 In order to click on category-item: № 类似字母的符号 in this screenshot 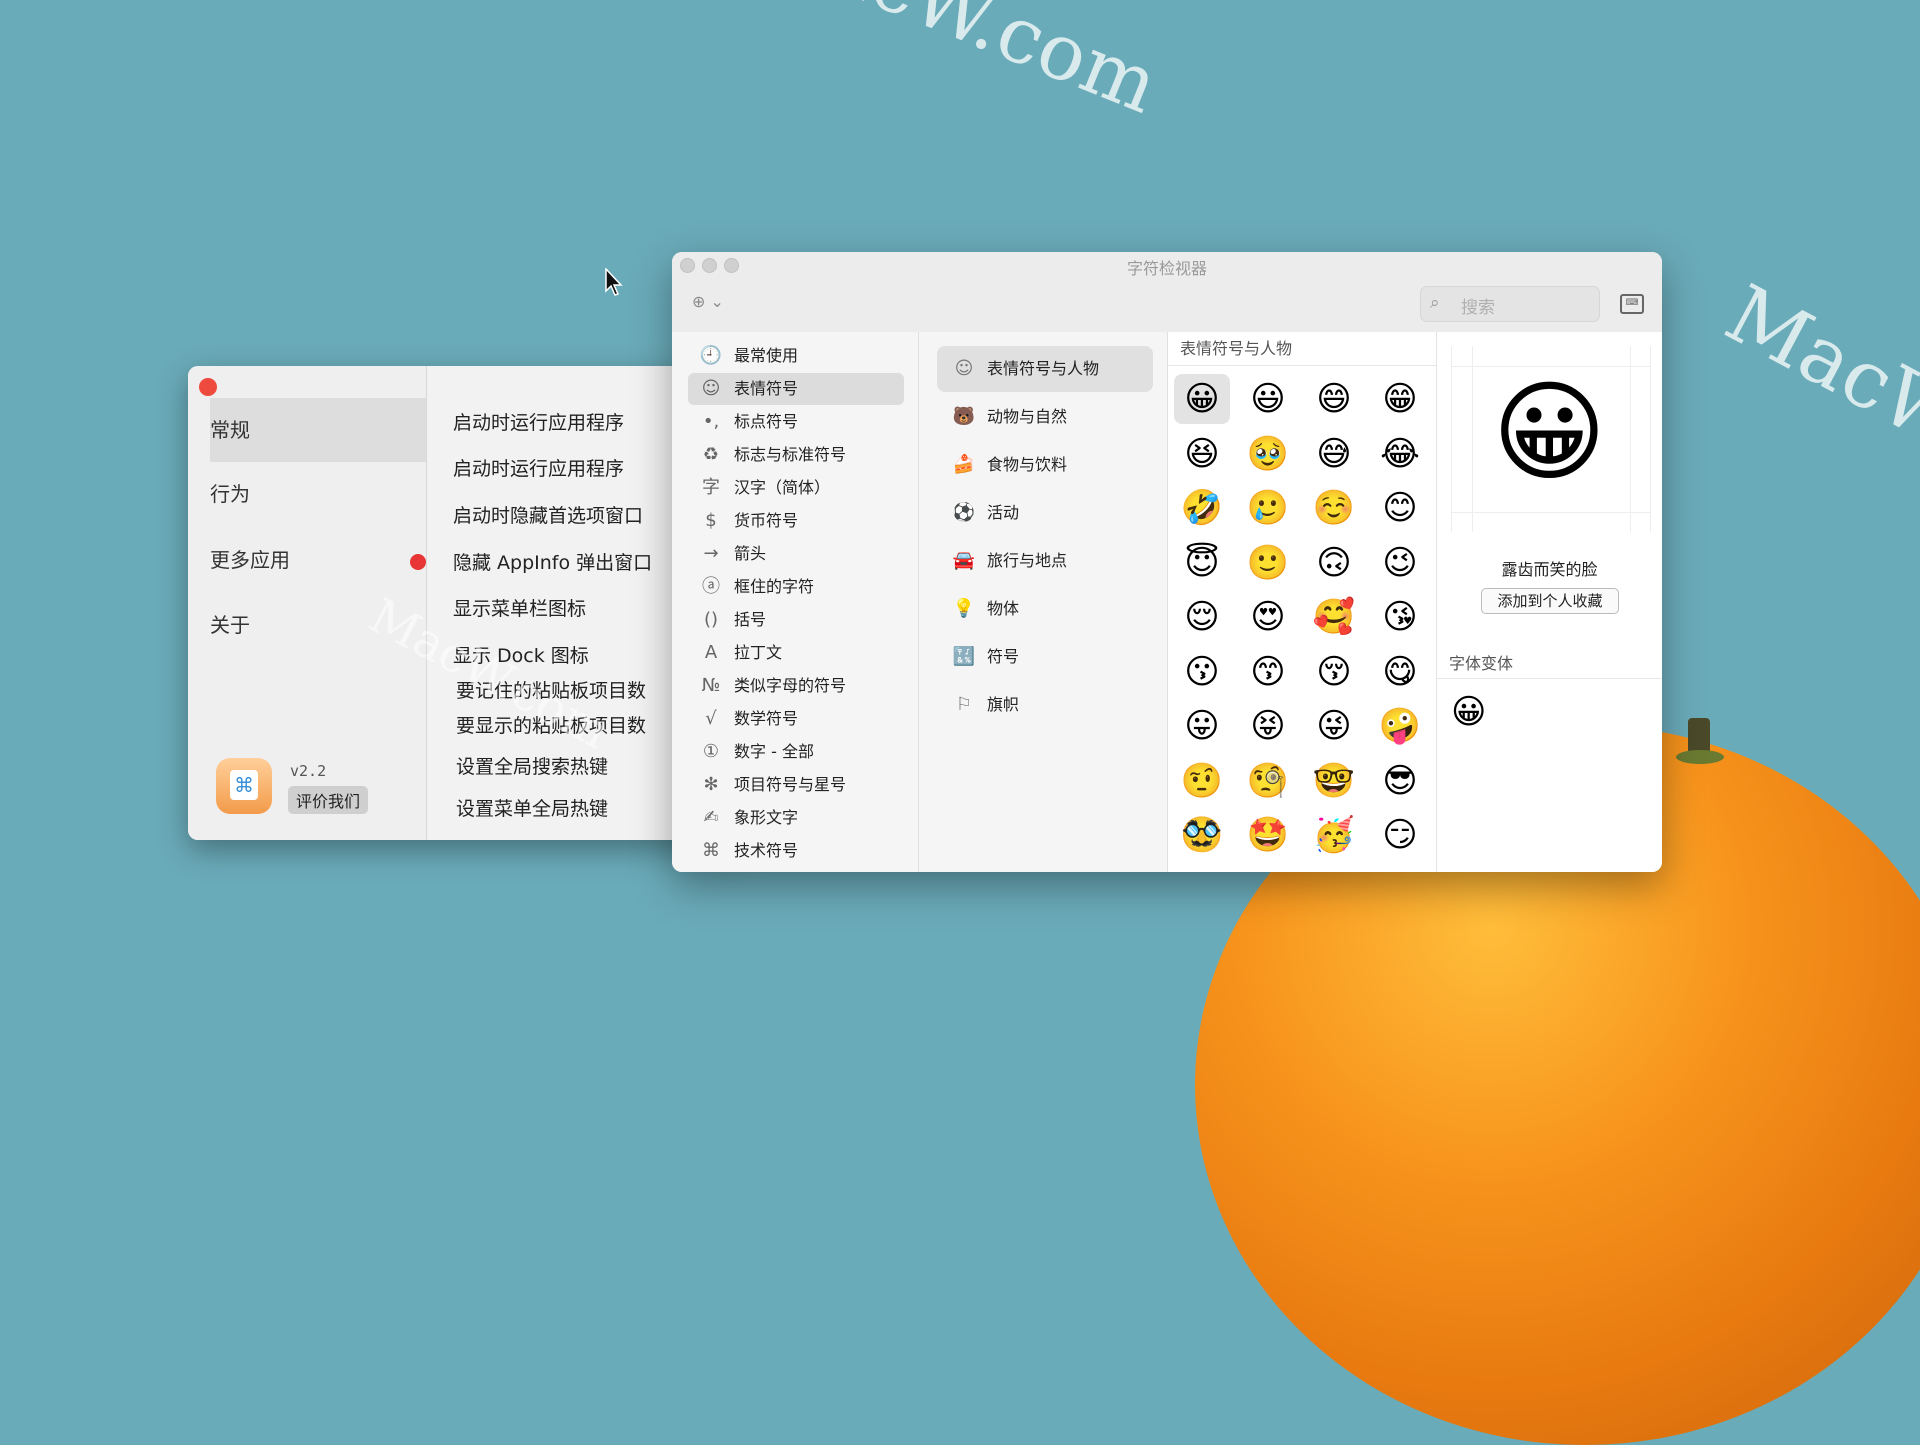, I will do `click(796, 686)`.